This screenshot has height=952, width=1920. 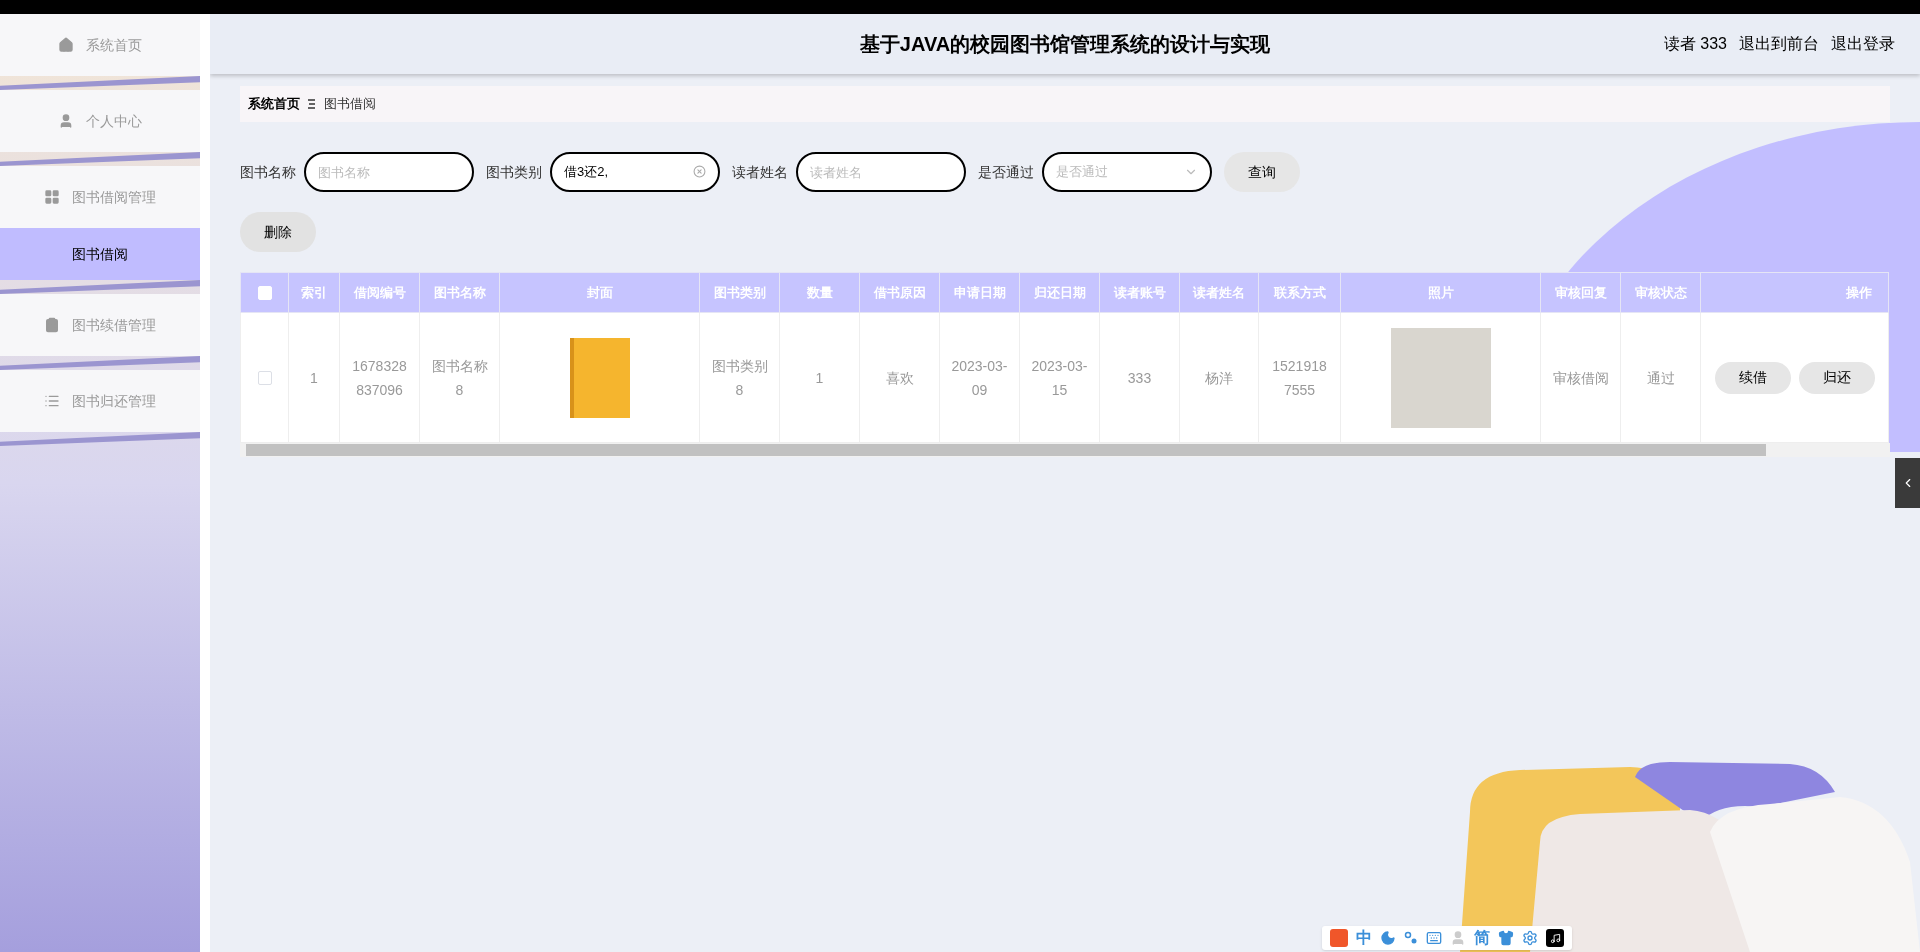 I want to click on text-field: 图书名称, so click(x=389, y=172).